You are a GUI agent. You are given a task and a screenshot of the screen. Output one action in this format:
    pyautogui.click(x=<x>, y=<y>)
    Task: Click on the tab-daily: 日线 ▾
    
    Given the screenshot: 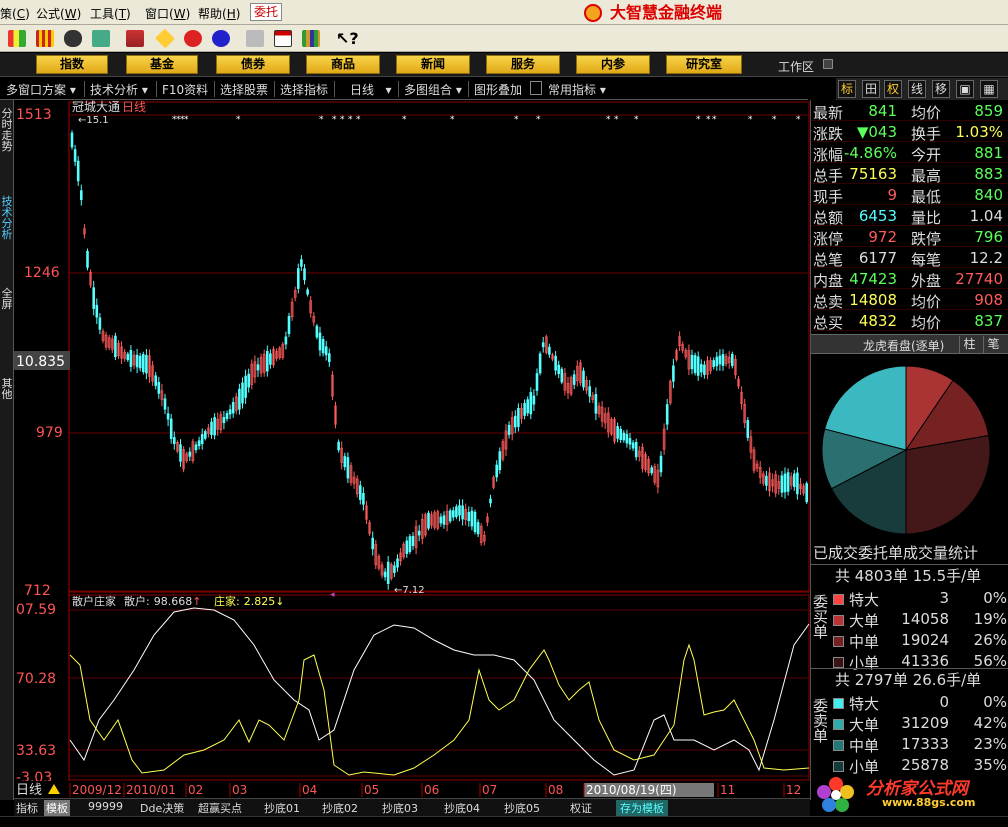 What is the action you would take?
    pyautogui.click(x=370, y=89)
    